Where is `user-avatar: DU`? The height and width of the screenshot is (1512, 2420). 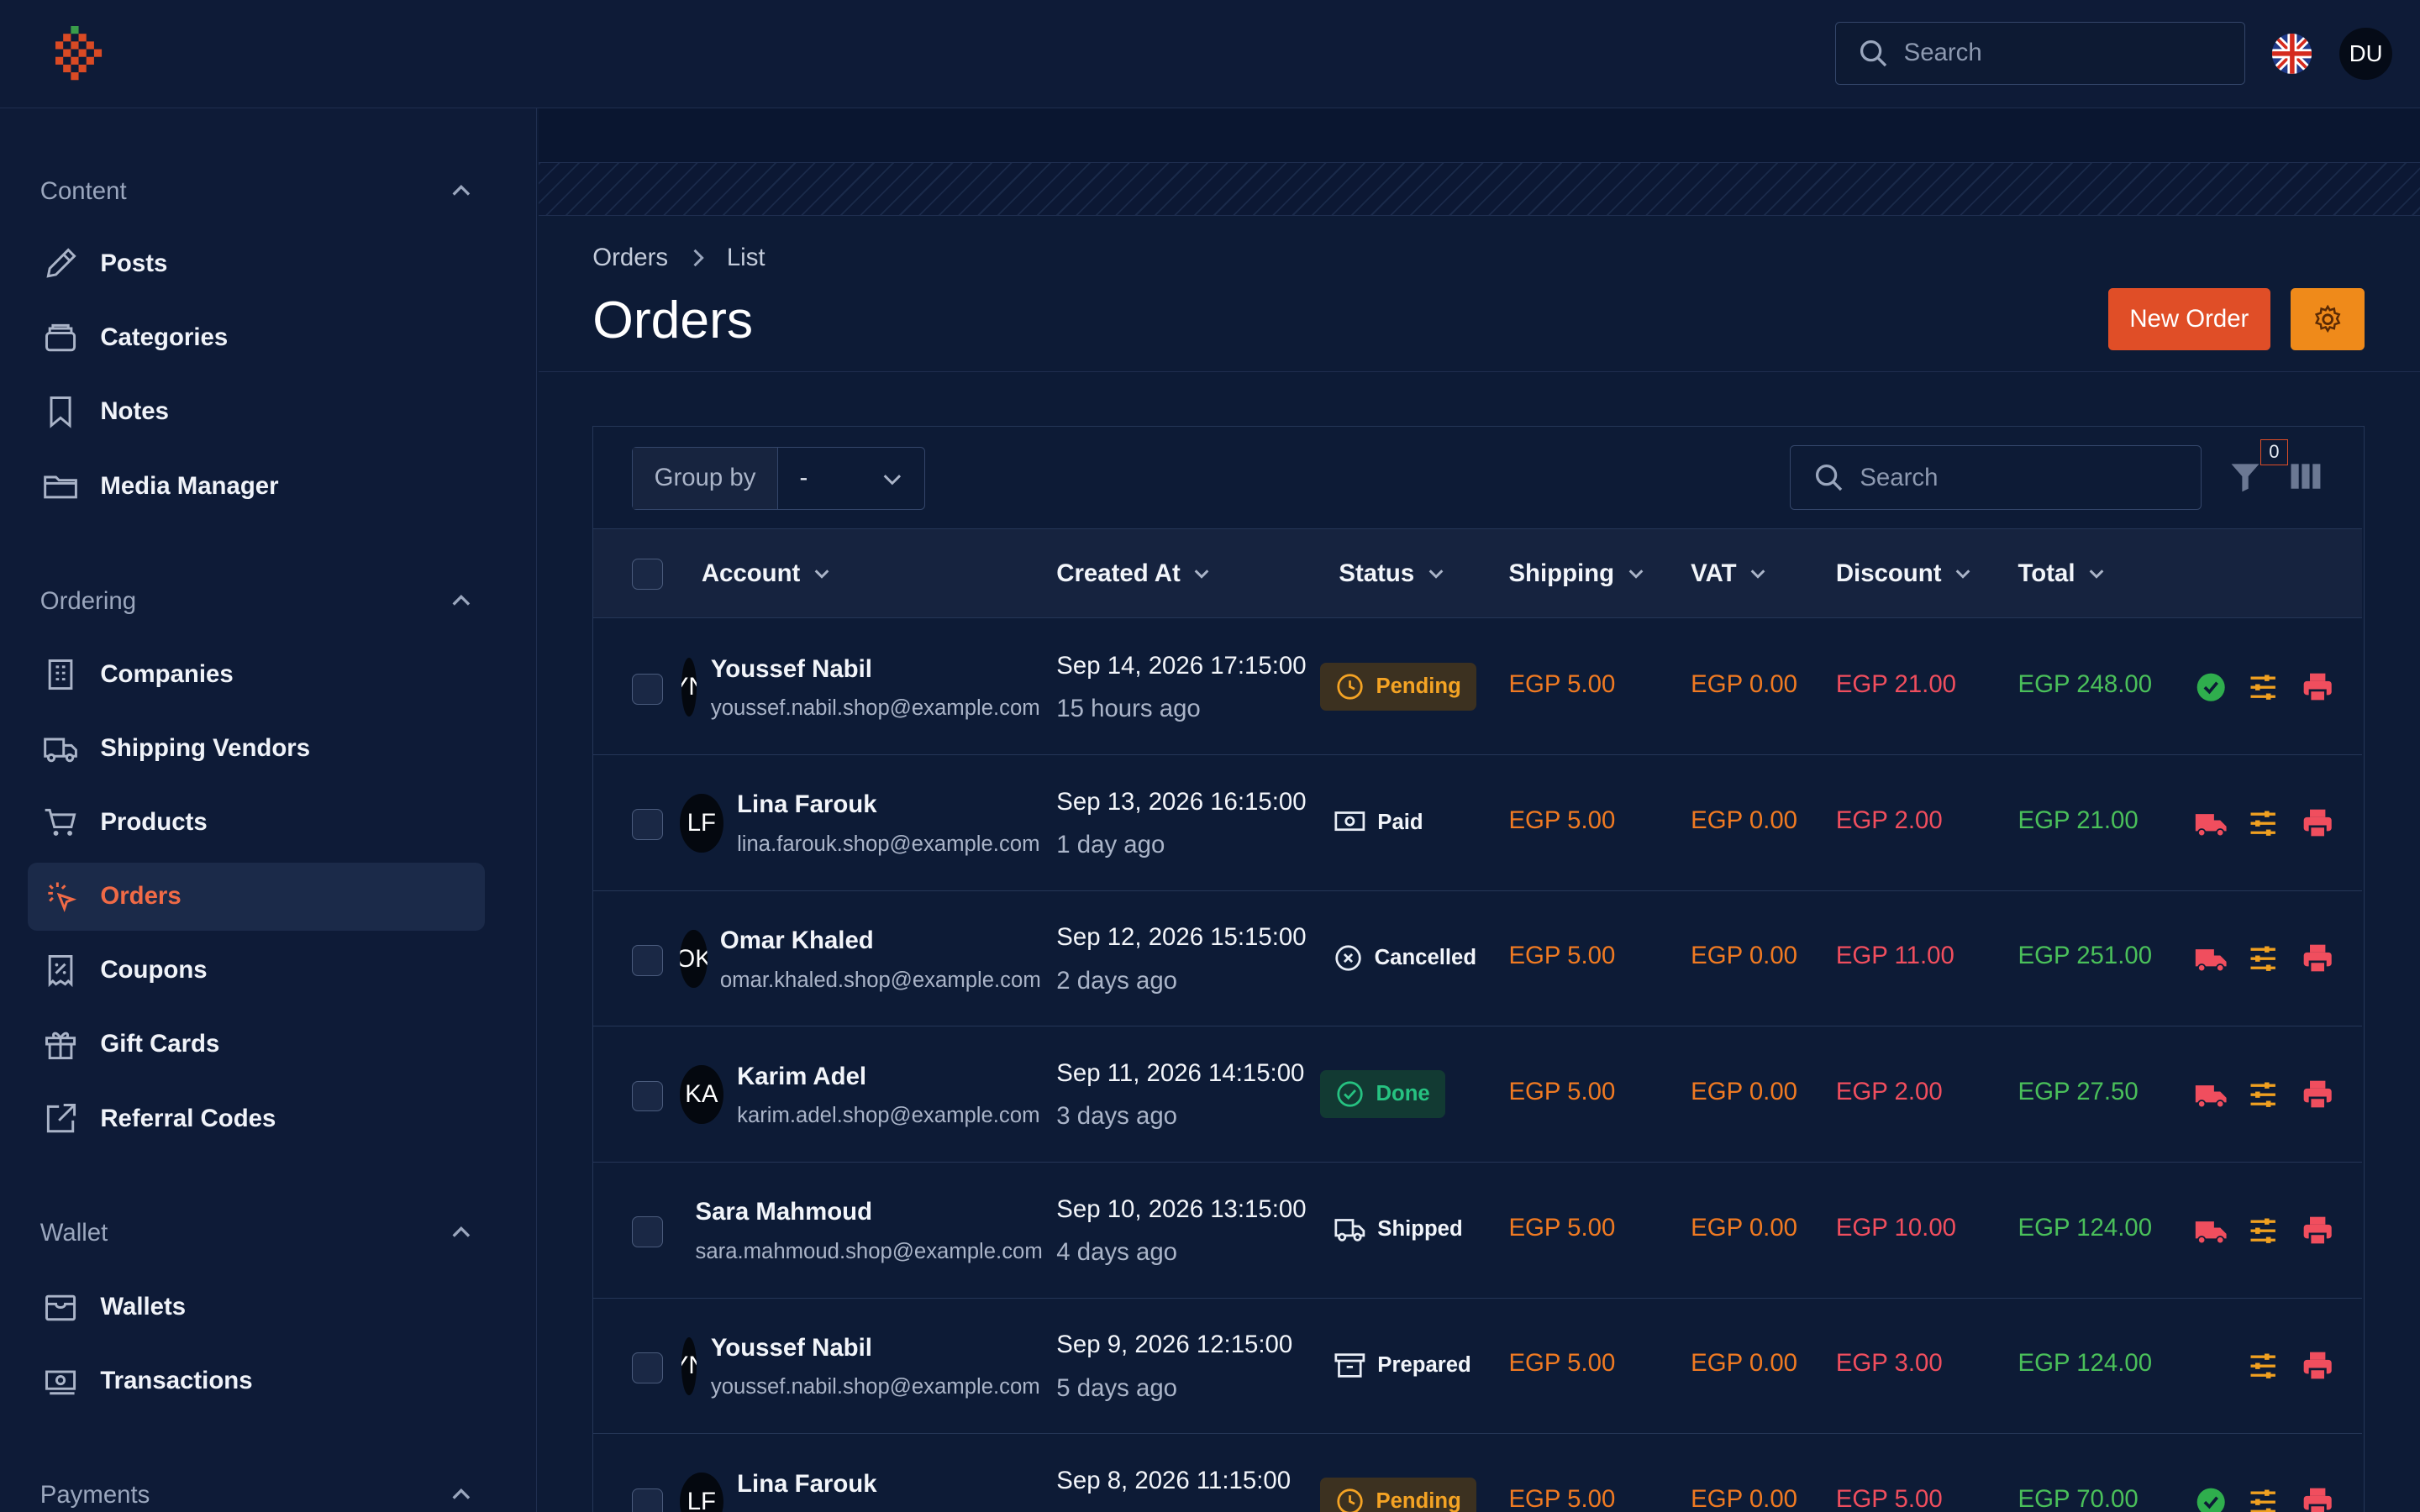
user-avatar: DU is located at coordinates (2365, 54).